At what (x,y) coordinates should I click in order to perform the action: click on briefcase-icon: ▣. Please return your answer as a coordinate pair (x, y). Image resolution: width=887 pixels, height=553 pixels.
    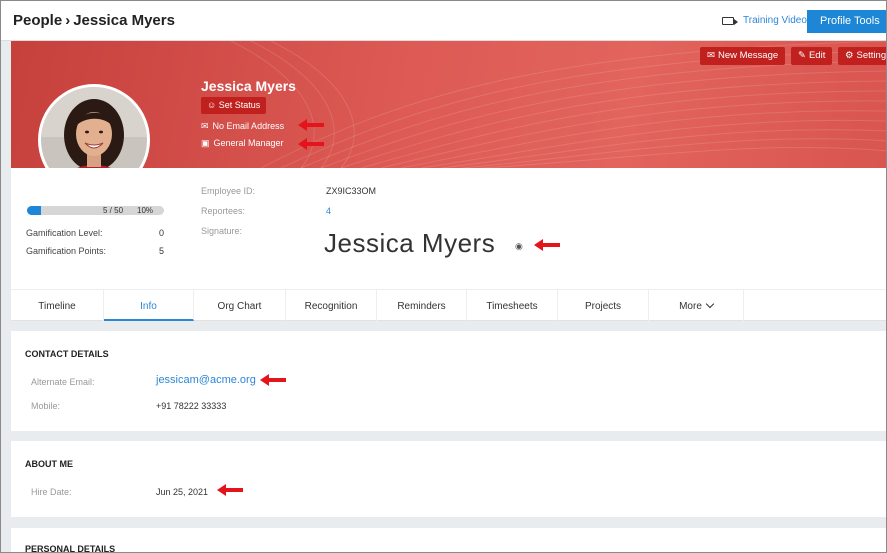
    Looking at the image, I should click on (205, 143).